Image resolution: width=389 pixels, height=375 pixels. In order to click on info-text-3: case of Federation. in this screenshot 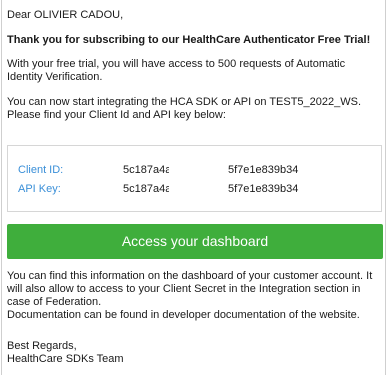, I will do `click(54, 302)`.